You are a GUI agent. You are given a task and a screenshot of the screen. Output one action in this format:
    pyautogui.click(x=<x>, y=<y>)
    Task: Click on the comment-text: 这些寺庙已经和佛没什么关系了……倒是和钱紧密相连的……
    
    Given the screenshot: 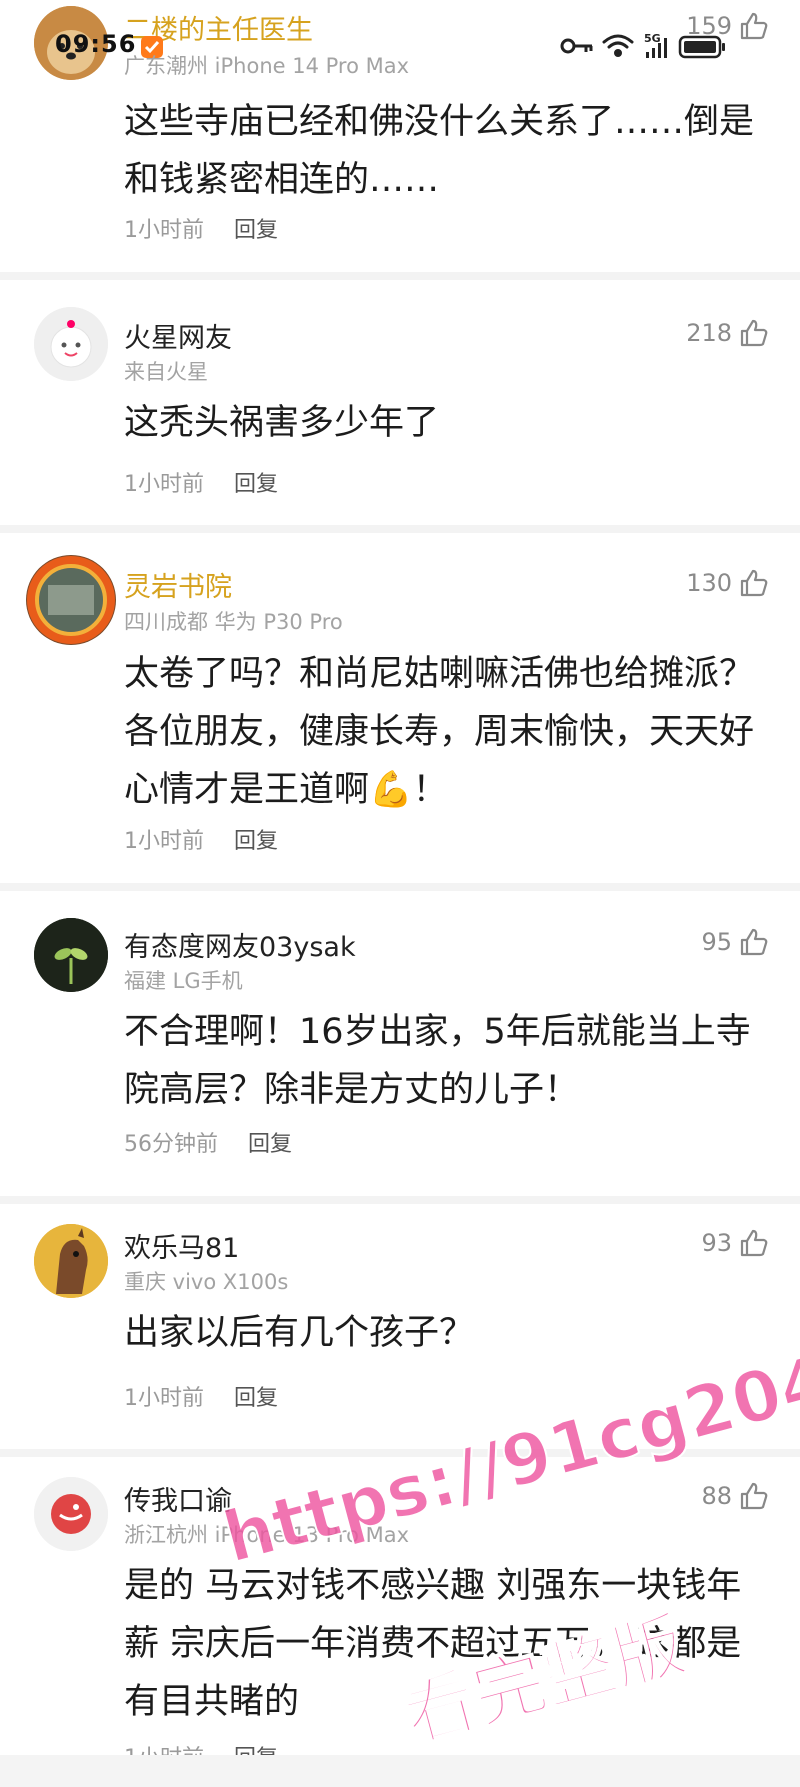 What is the action you would take?
    pyautogui.click(x=439, y=151)
    